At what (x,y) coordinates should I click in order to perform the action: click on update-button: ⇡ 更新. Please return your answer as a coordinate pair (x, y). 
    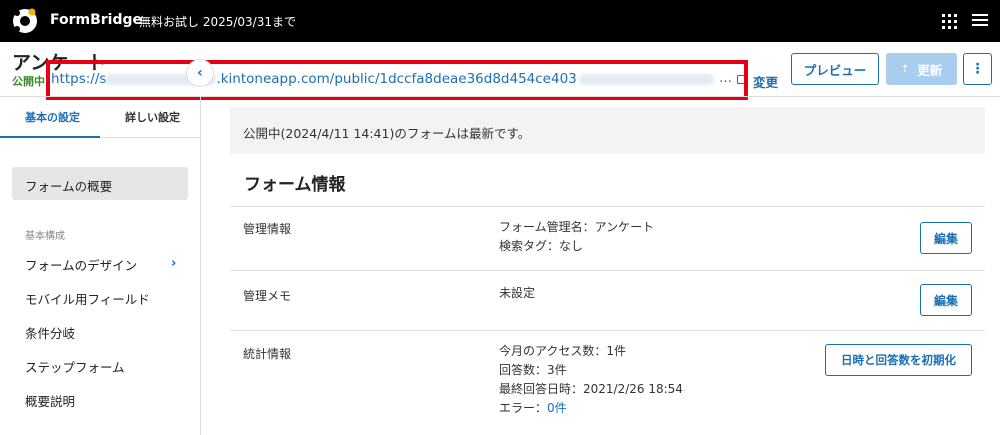
    Looking at the image, I should click on (921, 69).